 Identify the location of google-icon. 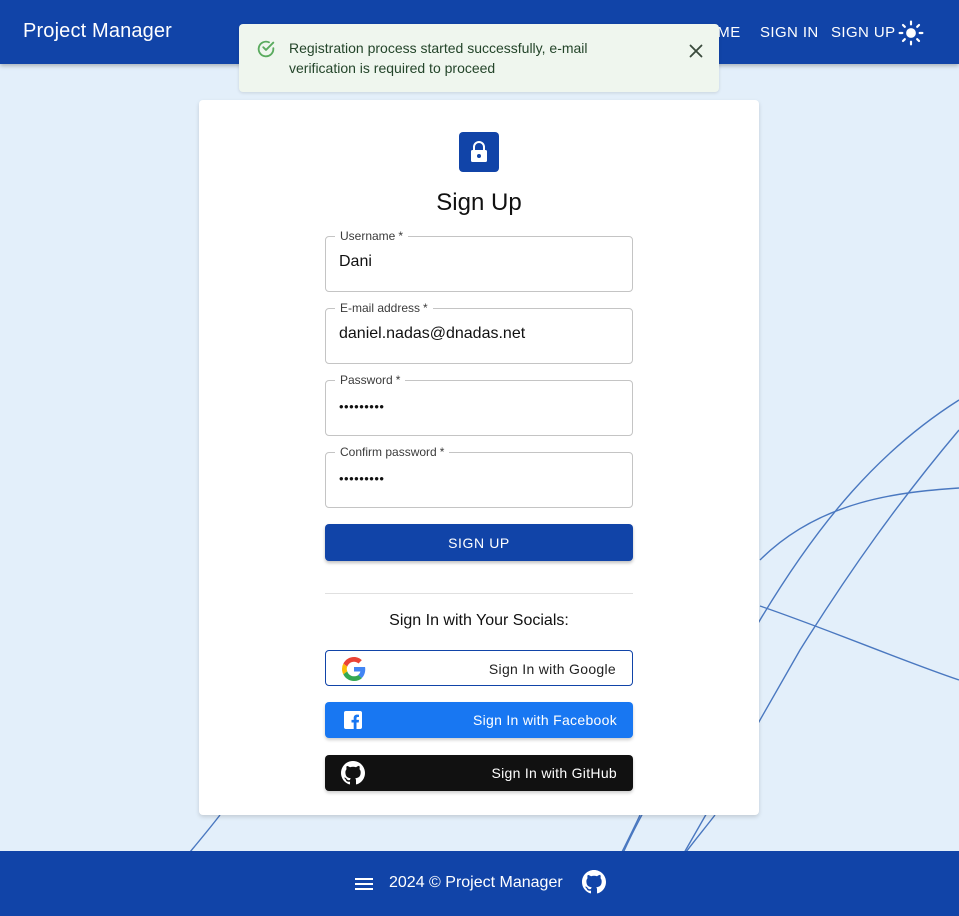
(354, 669).